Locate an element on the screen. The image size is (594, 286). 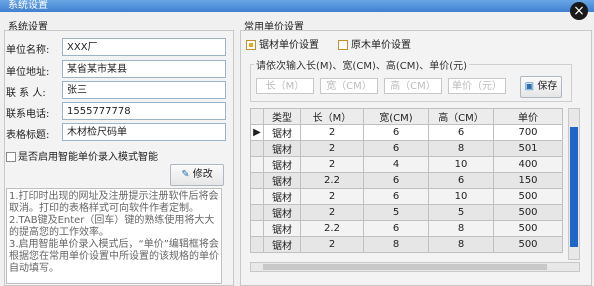
smart-mode-label: 是否启用智能单价录入模式智能 is located at coordinates (88, 157).